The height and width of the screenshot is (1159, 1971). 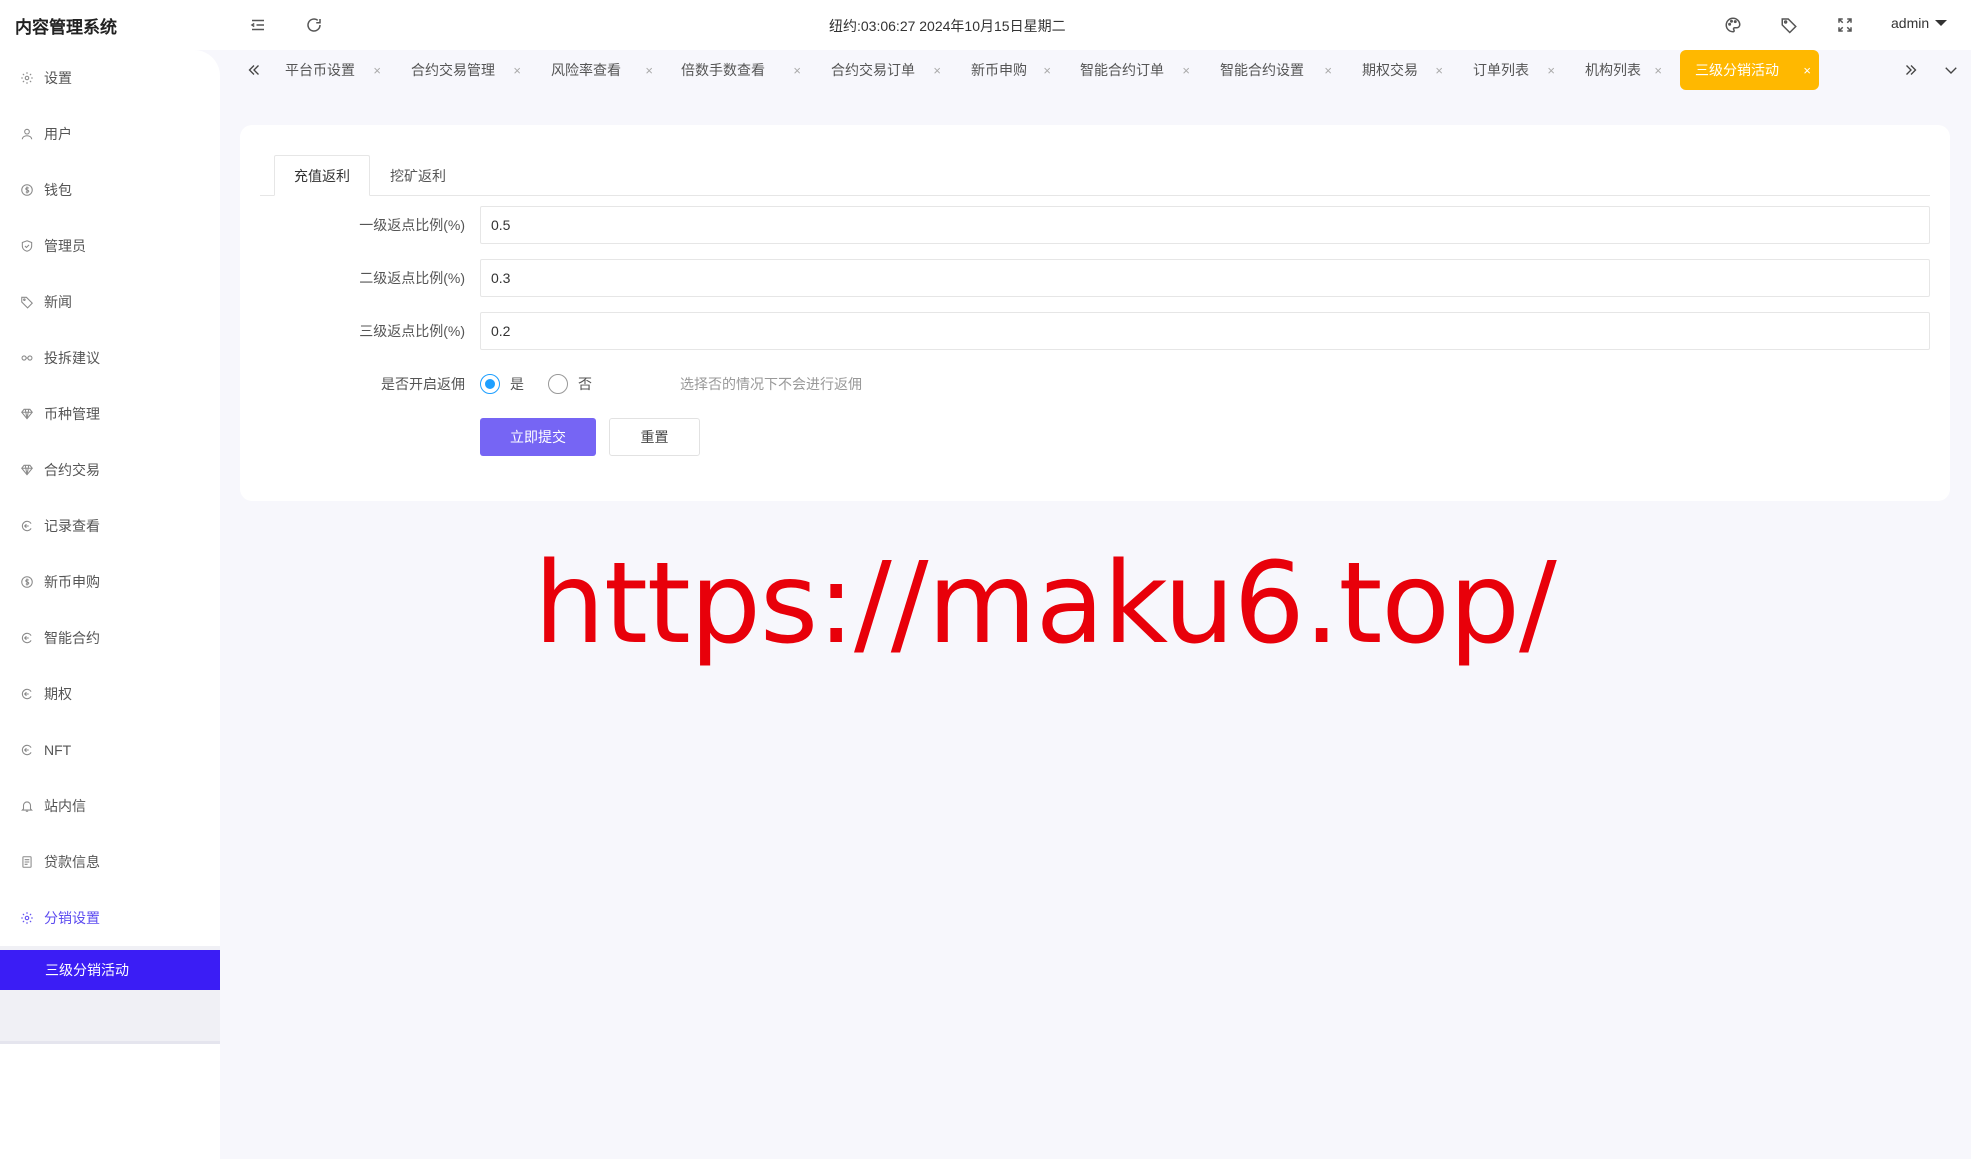 I want to click on tab: 三级分销活动 ×, so click(x=1749, y=70).